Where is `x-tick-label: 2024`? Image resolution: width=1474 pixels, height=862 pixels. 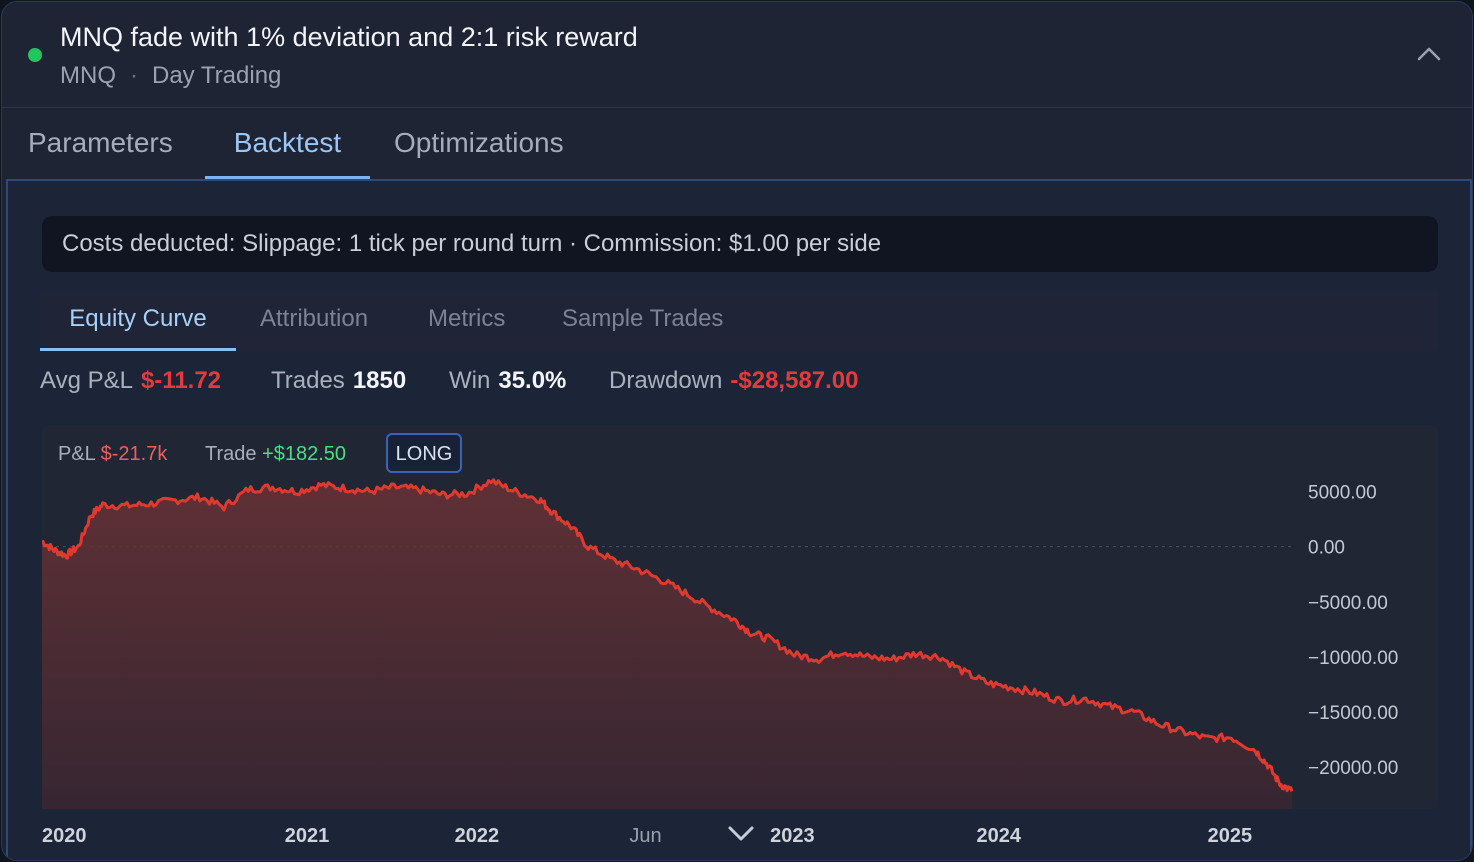
x-tick-label: 2024 is located at coordinates (998, 836).